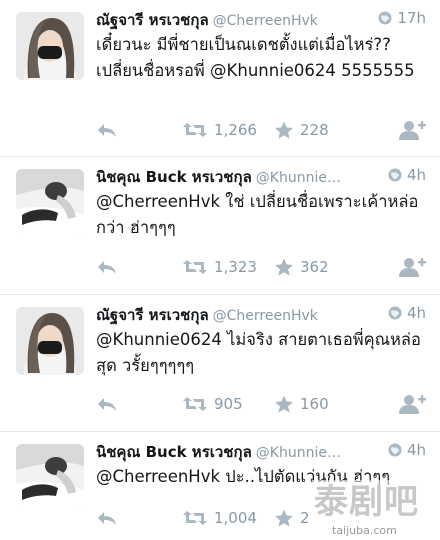  Describe the element at coordinates (261, 267) in the screenshot. I see `tweet-actions: 1,323 362` at that location.